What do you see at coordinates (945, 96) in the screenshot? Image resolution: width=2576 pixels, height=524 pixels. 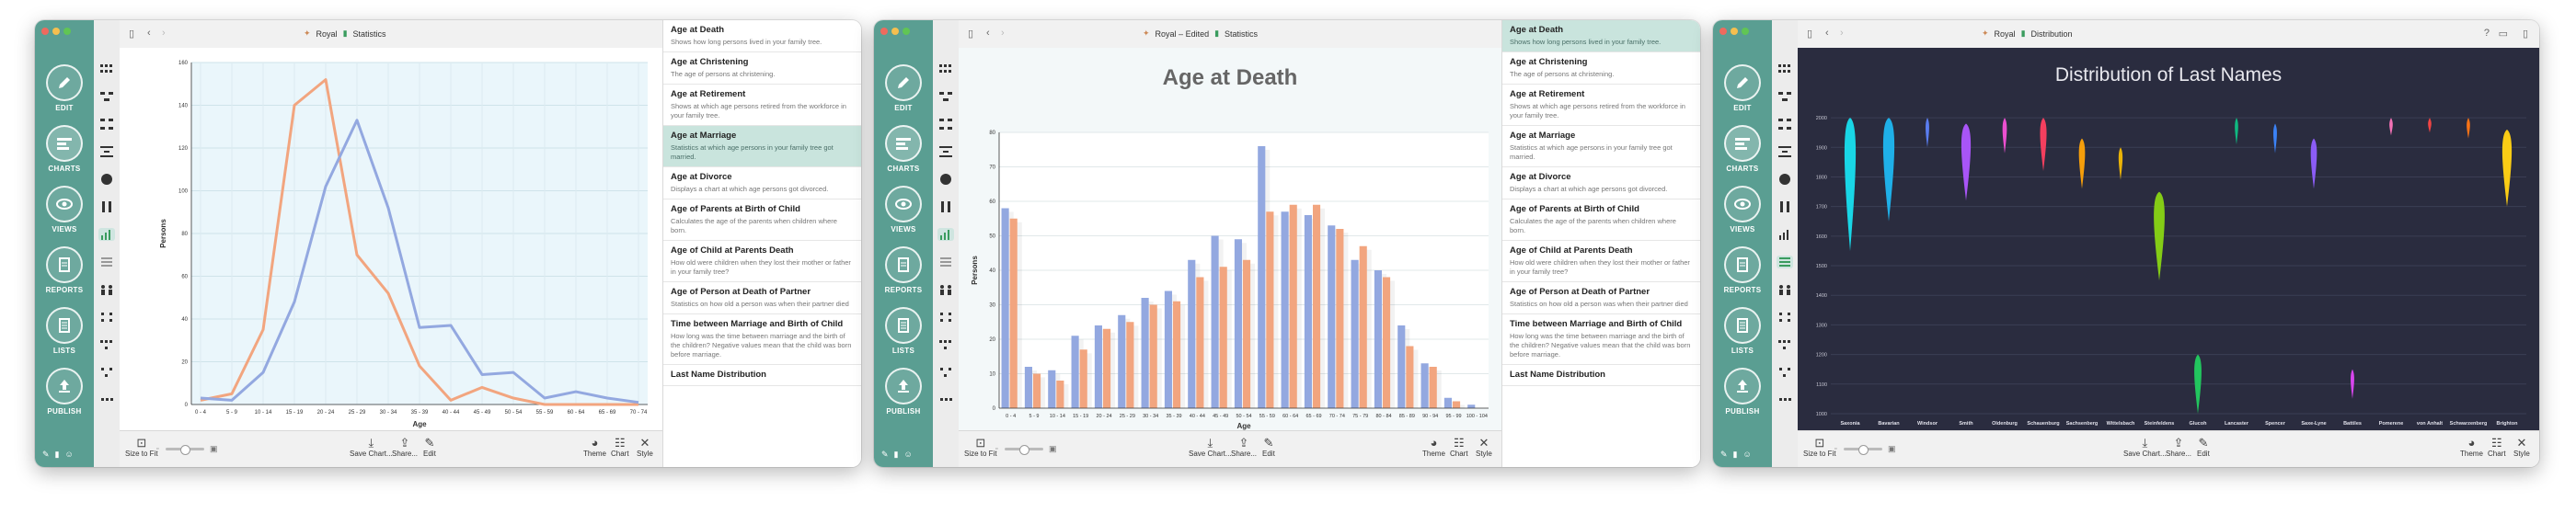 I see `chart-type-tree-icon` at bounding box center [945, 96].